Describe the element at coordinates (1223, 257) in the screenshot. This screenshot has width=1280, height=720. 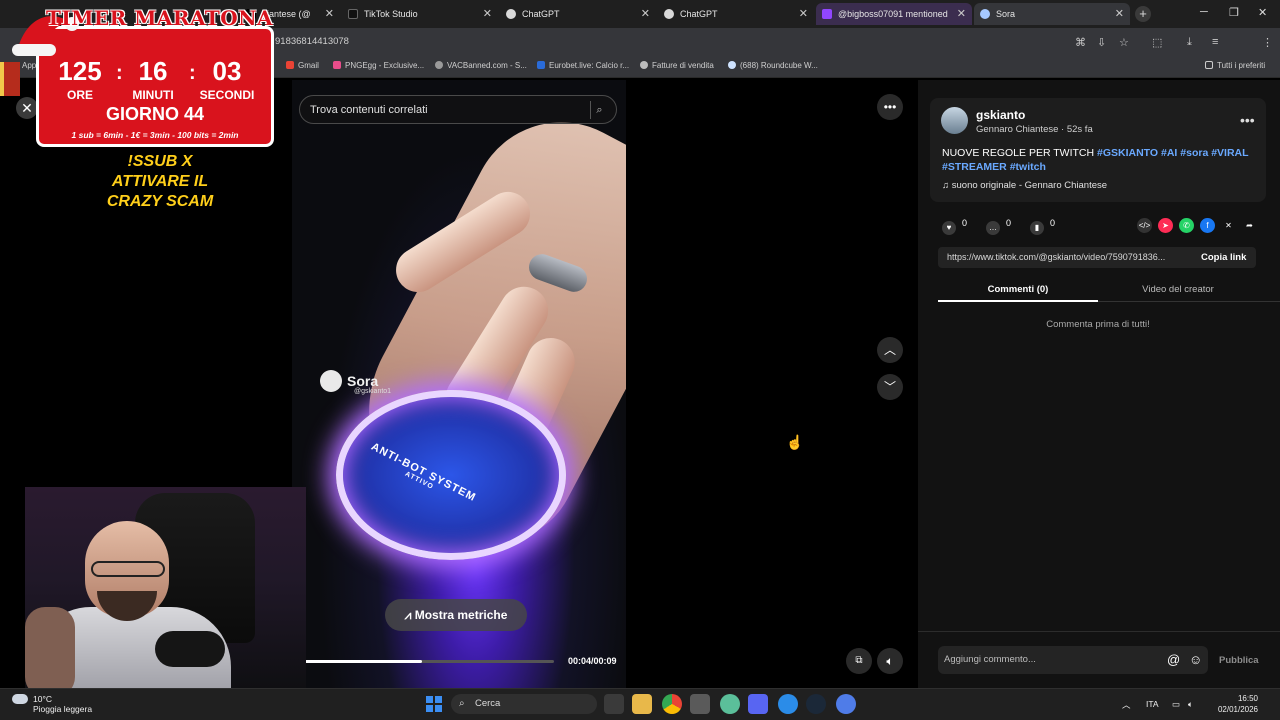
I see `copy-link-button: Copia link` at that location.